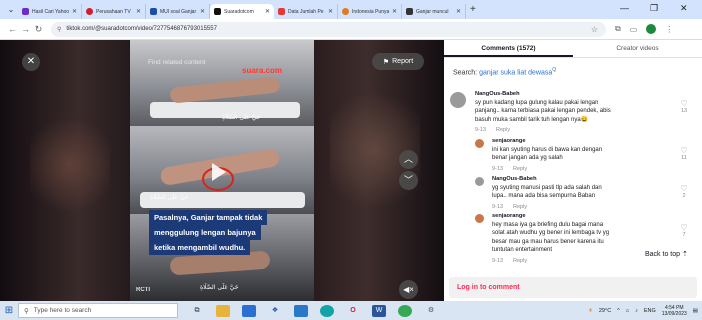  I want to click on back-to-top-button: Back to top ⇡, so click(666, 254).